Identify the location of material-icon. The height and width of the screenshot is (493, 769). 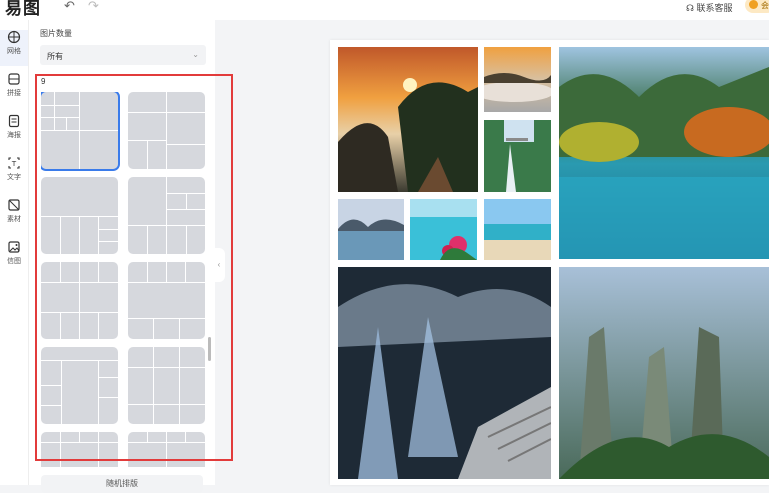
(14, 205).